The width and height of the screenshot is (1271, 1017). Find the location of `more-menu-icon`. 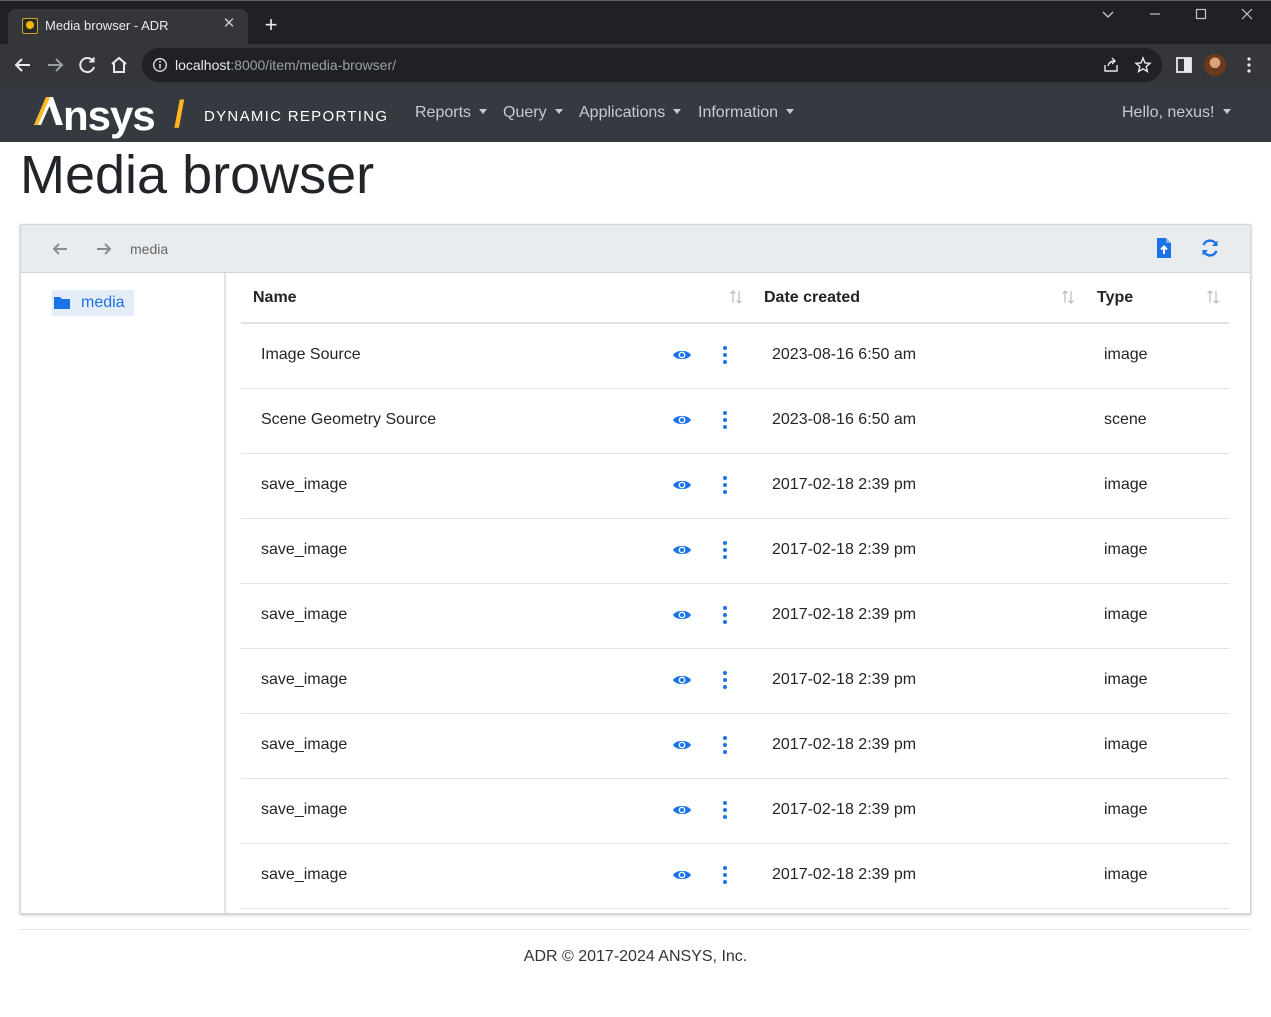

more-menu-icon is located at coordinates (1249, 65).